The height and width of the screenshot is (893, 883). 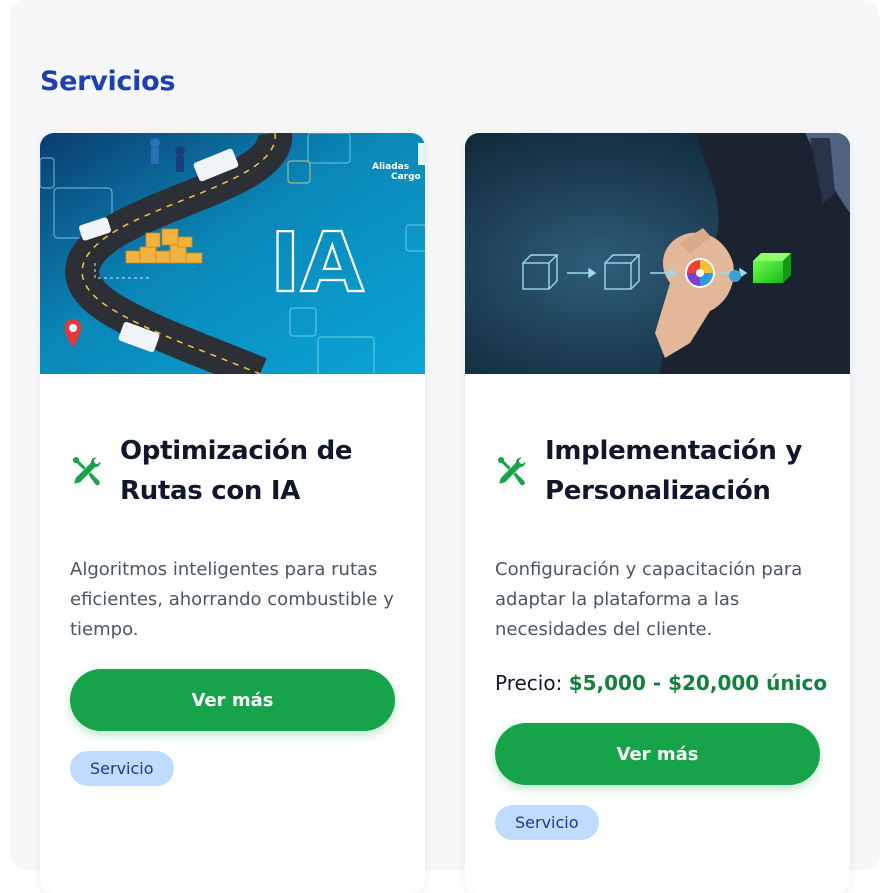 What do you see at coordinates (317, 263) in the screenshot?
I see `image-ia-text: IA` at bounding box center [317, 263].